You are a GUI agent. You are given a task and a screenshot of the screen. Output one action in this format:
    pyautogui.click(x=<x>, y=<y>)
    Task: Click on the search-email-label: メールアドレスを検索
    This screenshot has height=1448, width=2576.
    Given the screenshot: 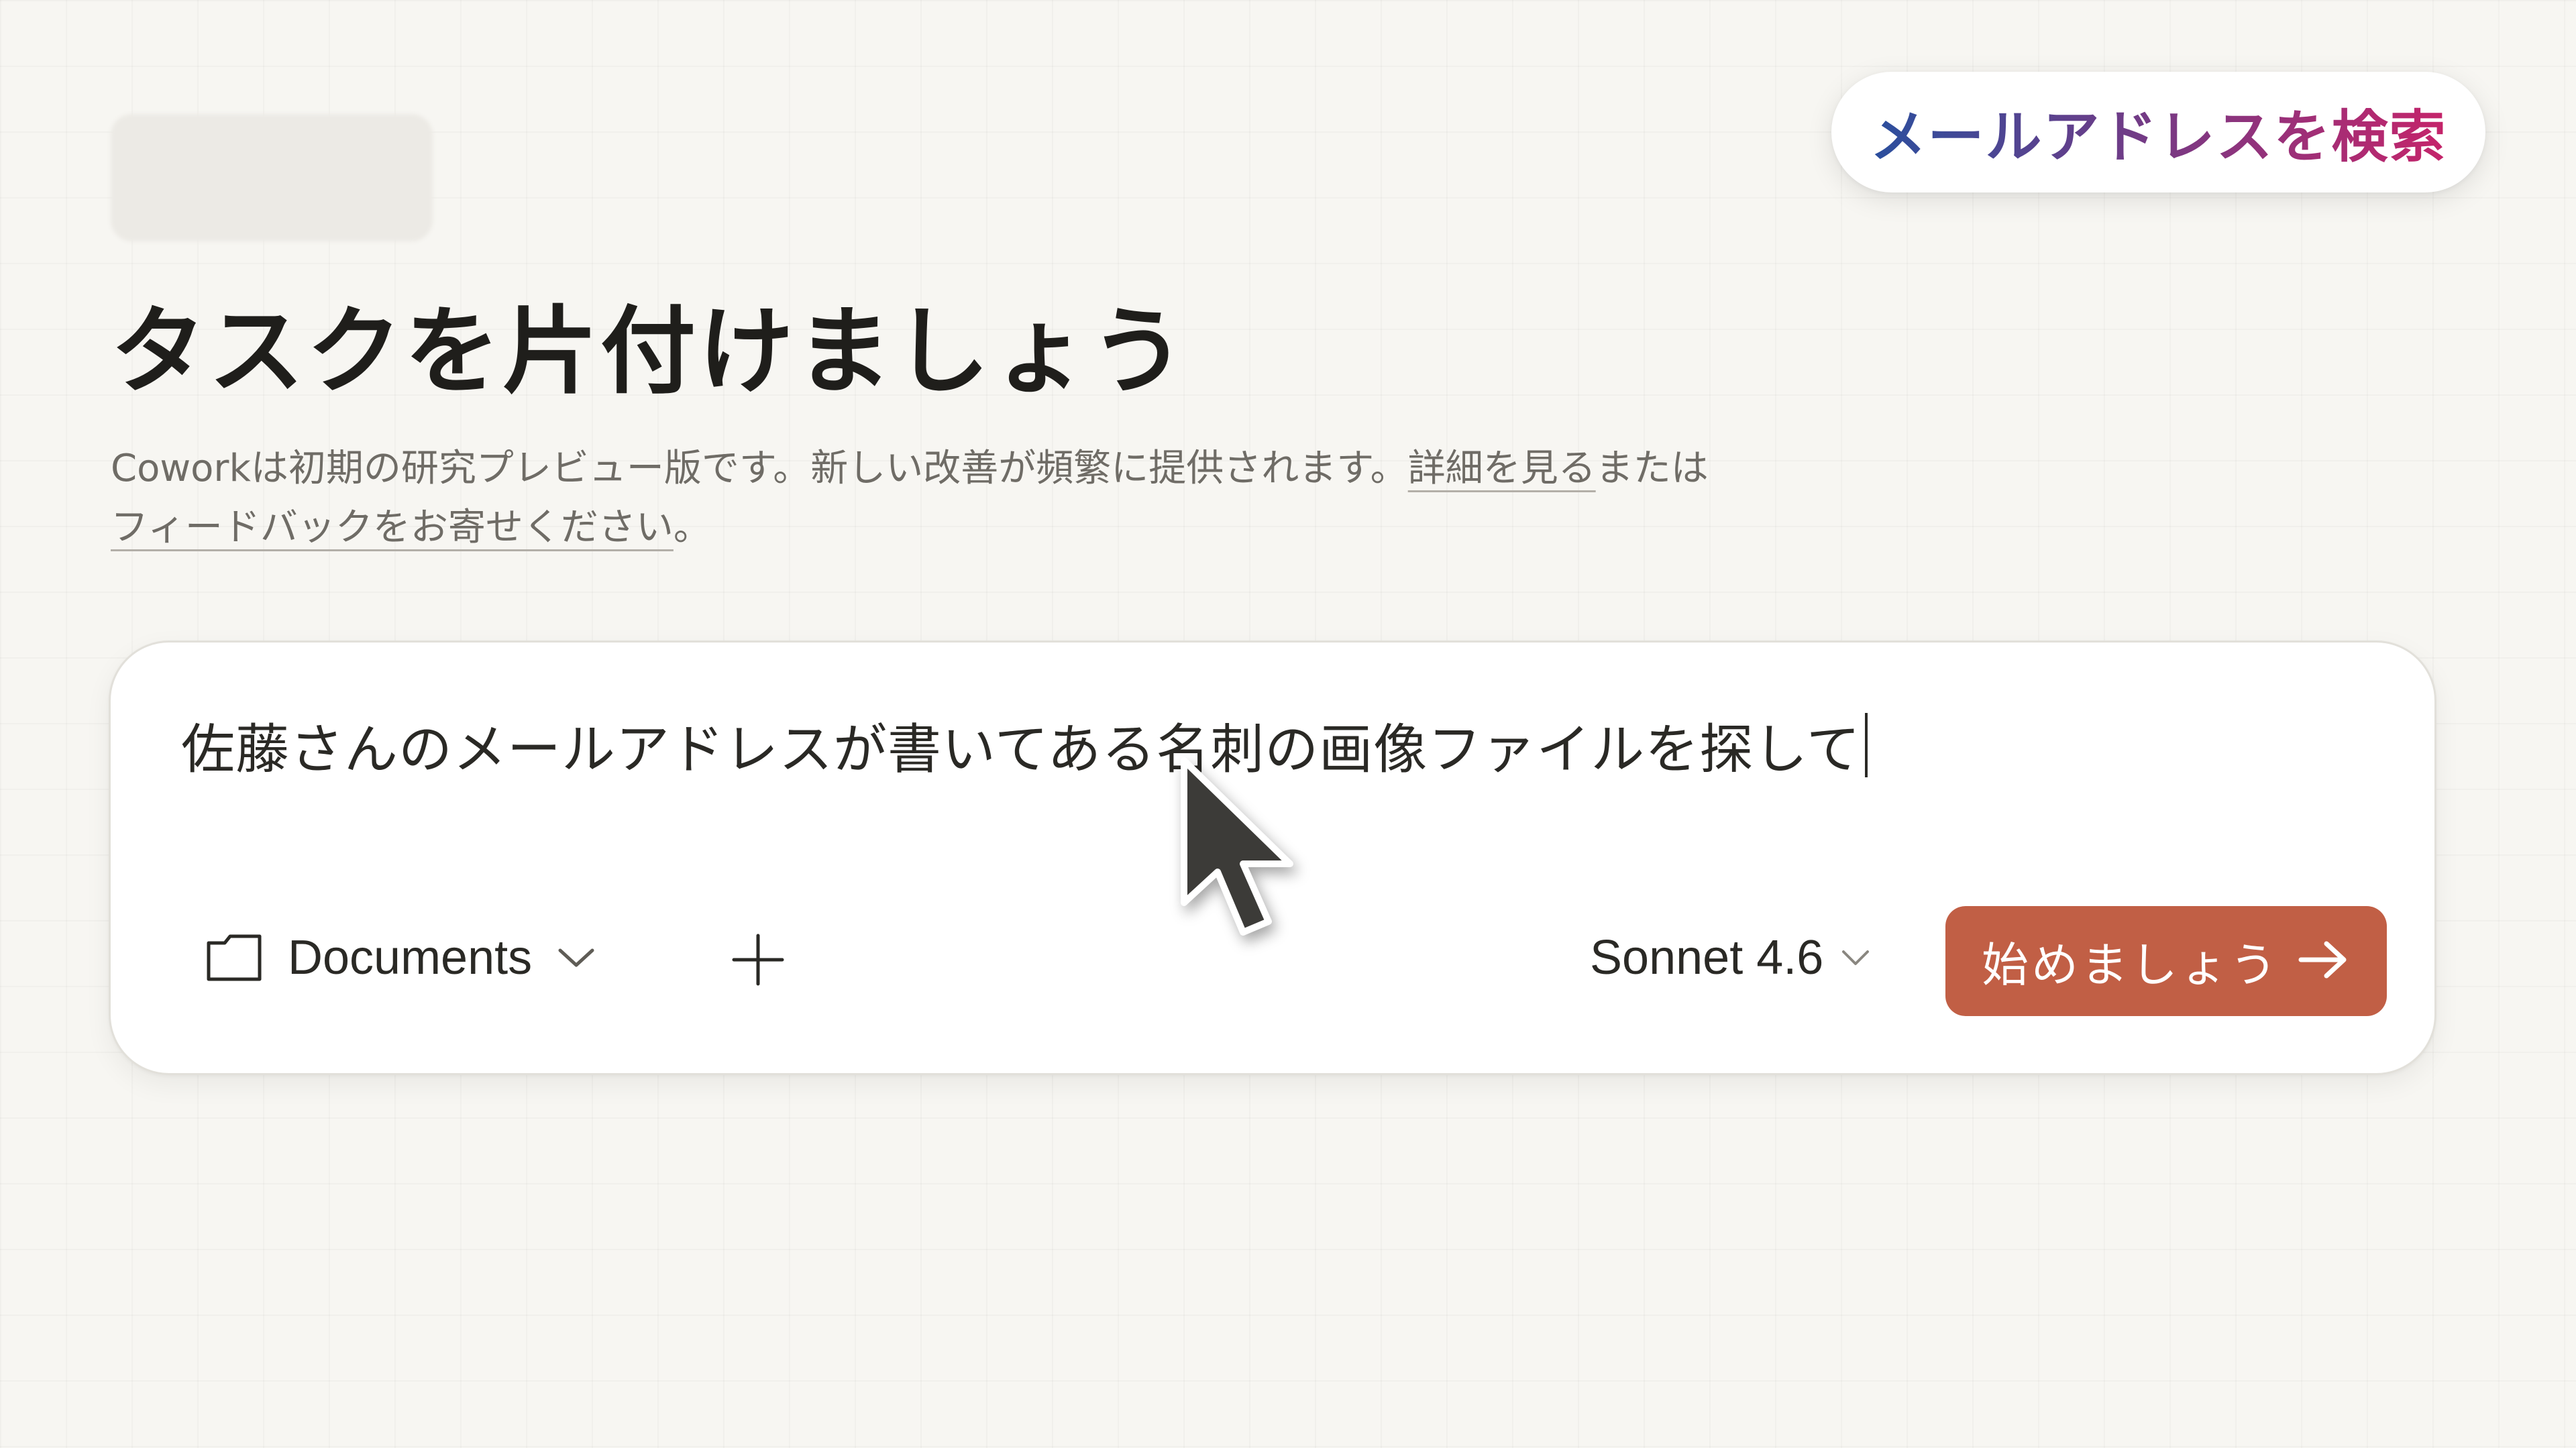 What is the action you would take?
    pyautogui.click(x=2158, y=132)
    